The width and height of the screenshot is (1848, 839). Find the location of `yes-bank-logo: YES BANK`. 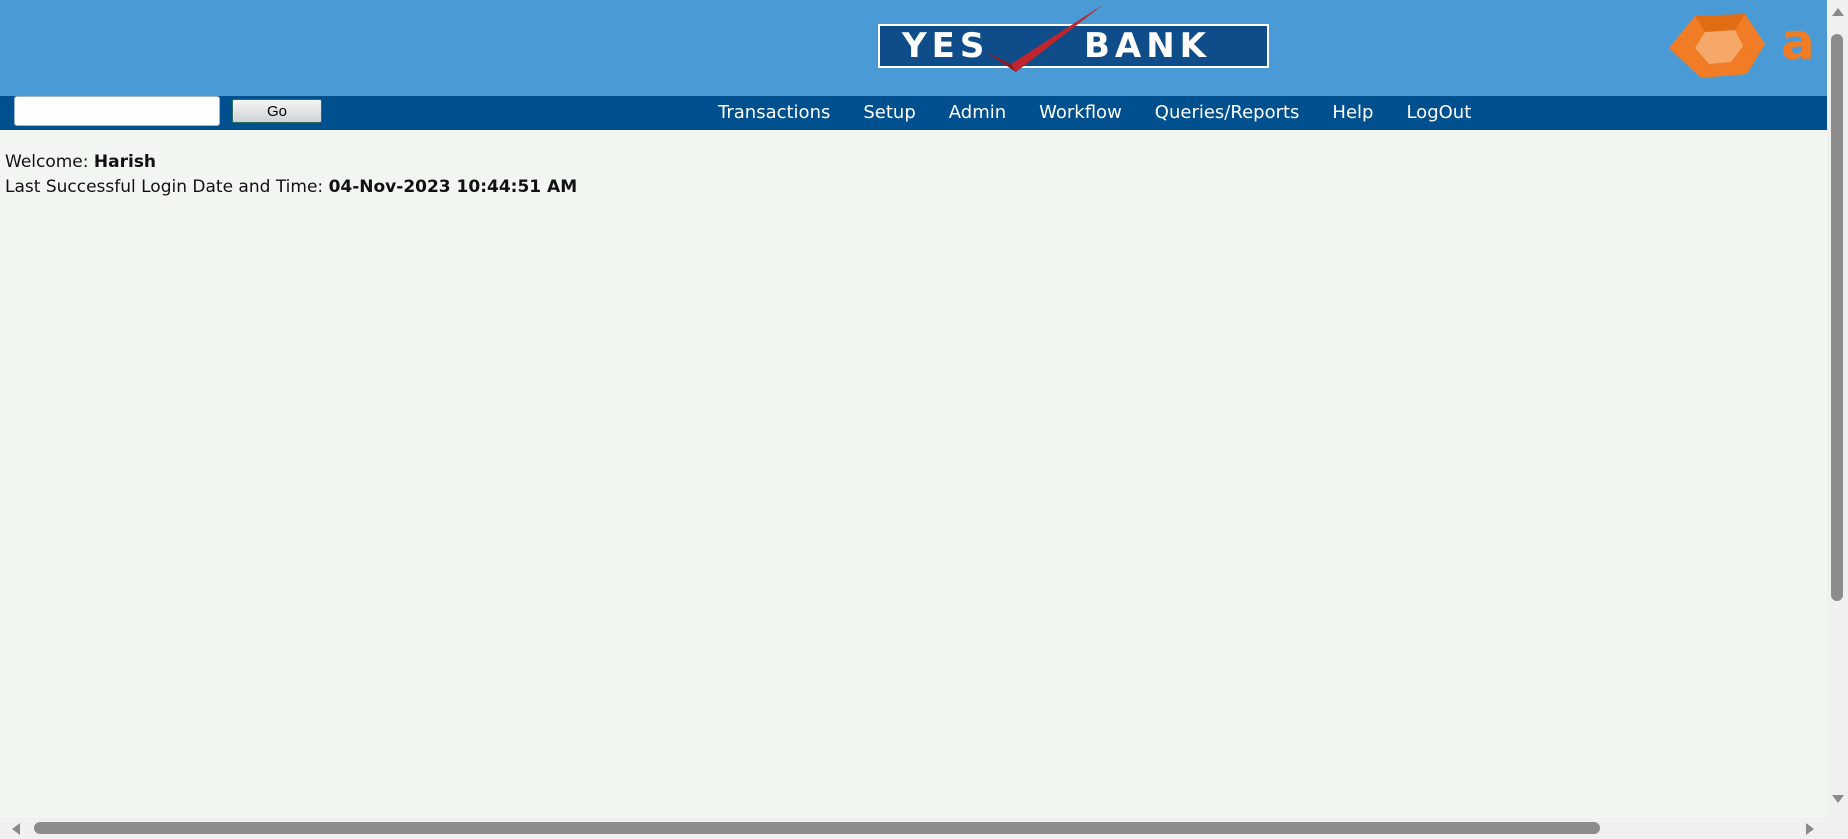

yes-bank-logo: YES BANK is located at coordinates (1075, 45).